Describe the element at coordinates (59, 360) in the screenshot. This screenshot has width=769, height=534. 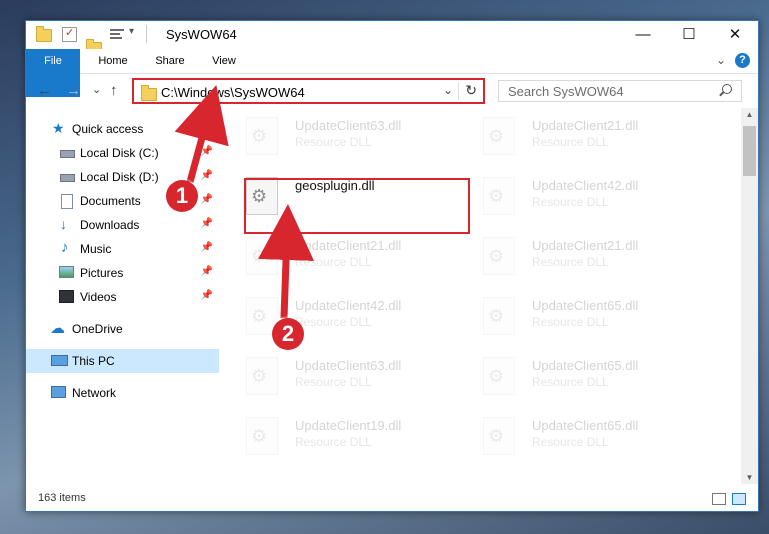
I see `computer-icon` at that location.